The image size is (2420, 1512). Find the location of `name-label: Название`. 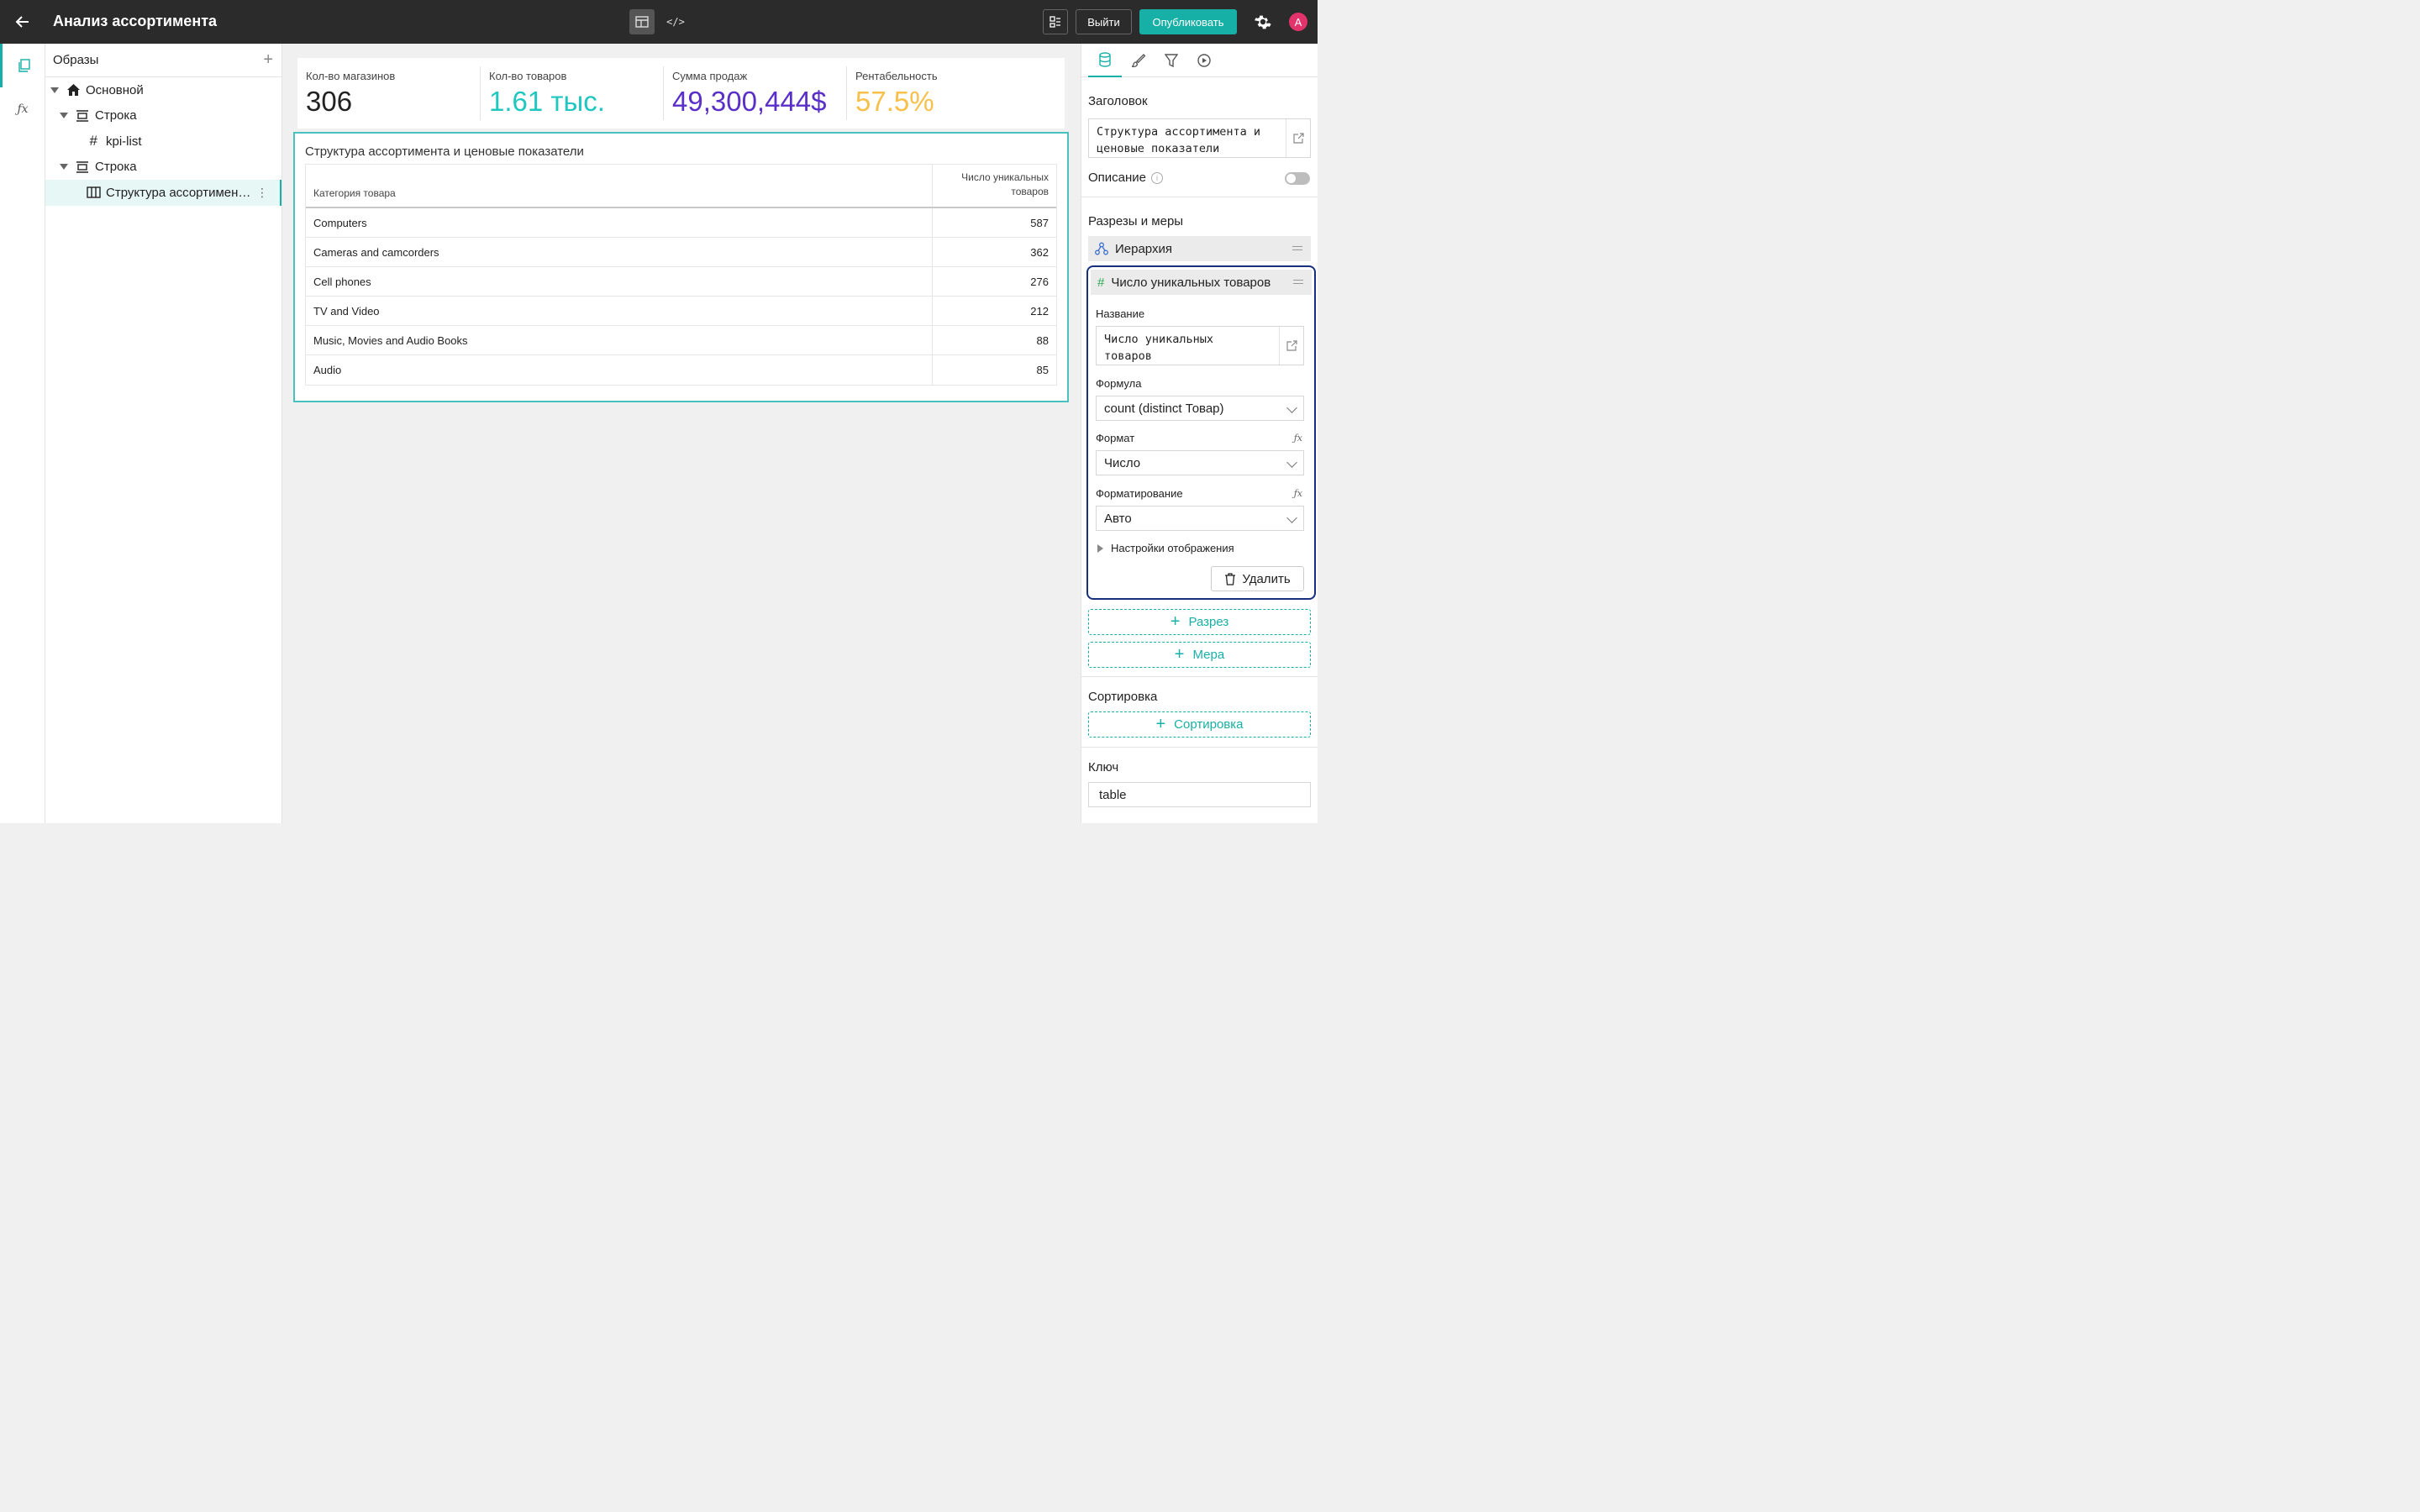

name-label: Название is located at coordinates (1120, 313).